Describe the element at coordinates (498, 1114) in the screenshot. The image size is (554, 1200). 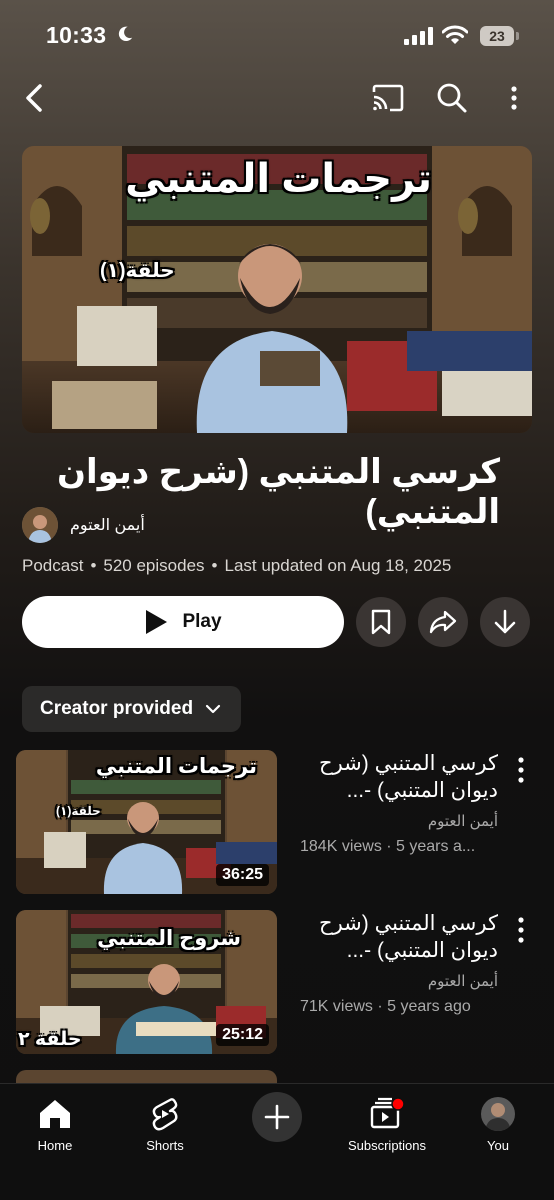
I see `avatar` at that location.